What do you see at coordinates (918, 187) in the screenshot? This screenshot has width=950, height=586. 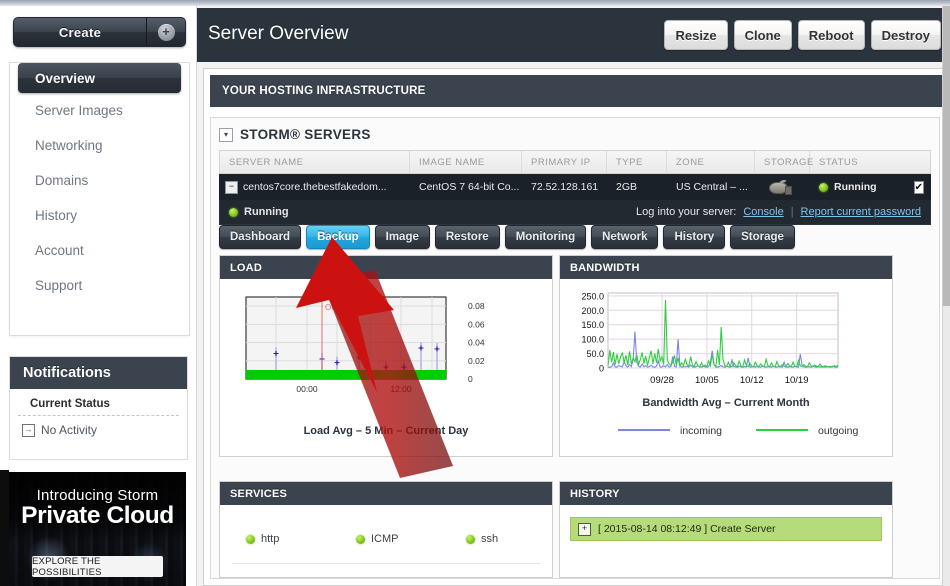 I see `row-select-checkbox: ✔` at bounding box center [918, 187].